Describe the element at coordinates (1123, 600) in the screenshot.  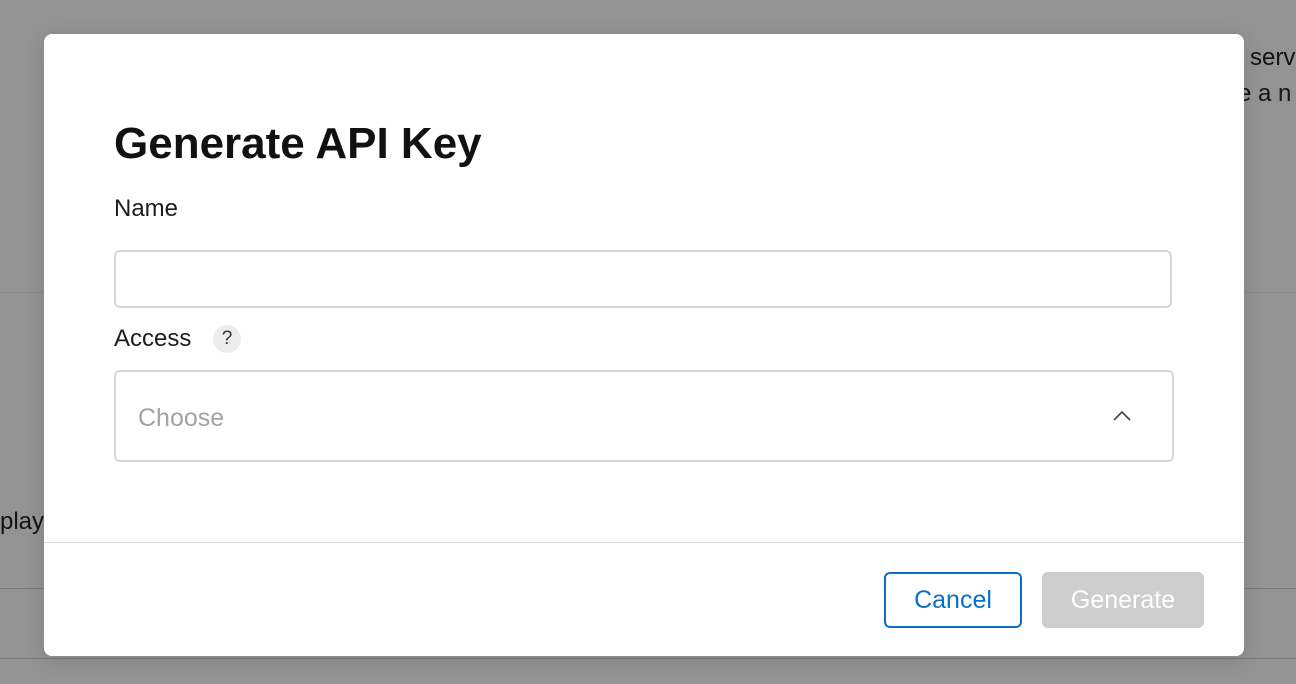
I see `generate-button: Generate` at that location.